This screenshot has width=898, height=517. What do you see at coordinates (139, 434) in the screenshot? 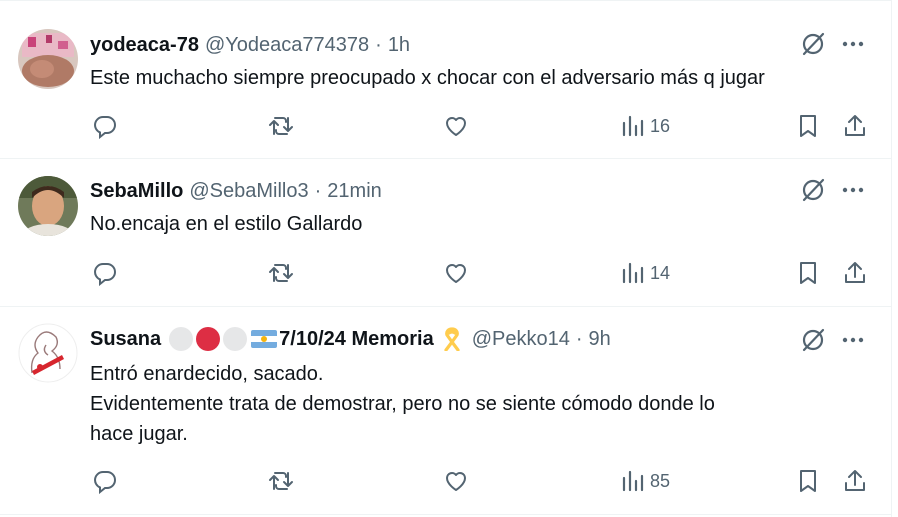
I see `tweet-text-line: hace jugar.` at bounding box center [139, 434].